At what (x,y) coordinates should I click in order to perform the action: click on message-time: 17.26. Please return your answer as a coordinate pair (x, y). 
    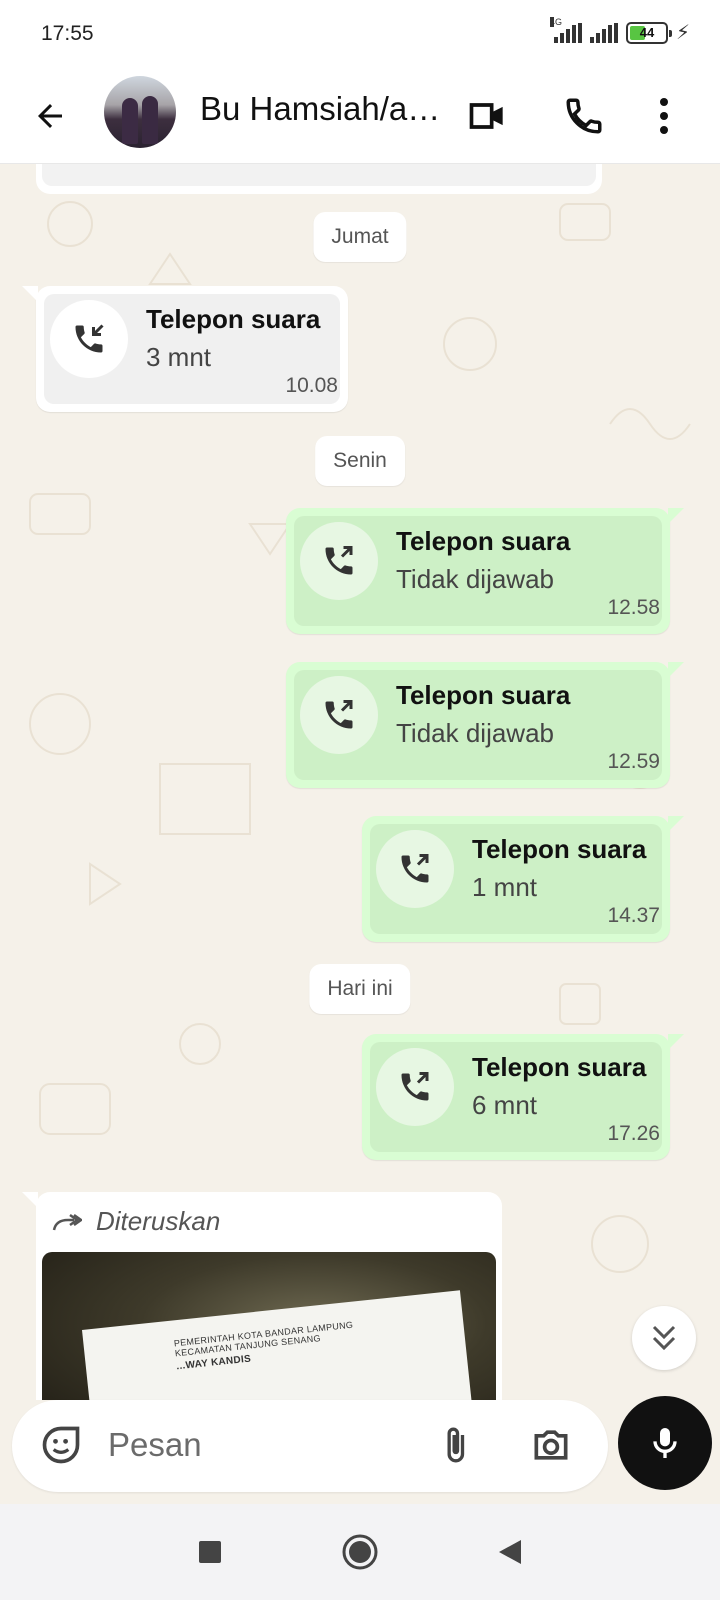
    Looking at the image, I should click on (633, 1133).